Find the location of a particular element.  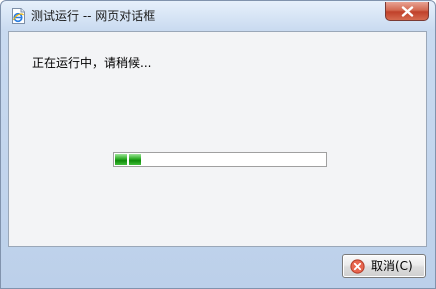

close-icon is located at coordinates (407, 11).